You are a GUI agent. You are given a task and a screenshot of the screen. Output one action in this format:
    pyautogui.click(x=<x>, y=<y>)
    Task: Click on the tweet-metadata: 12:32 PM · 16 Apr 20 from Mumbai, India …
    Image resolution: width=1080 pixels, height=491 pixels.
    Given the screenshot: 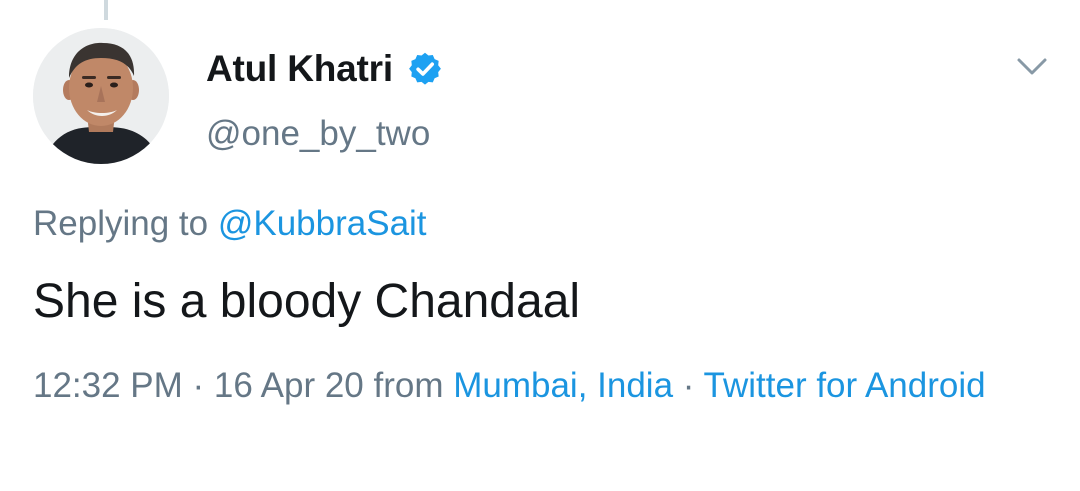 What is the action you would take?
    pyautogui.click(x=538, y=386)
    